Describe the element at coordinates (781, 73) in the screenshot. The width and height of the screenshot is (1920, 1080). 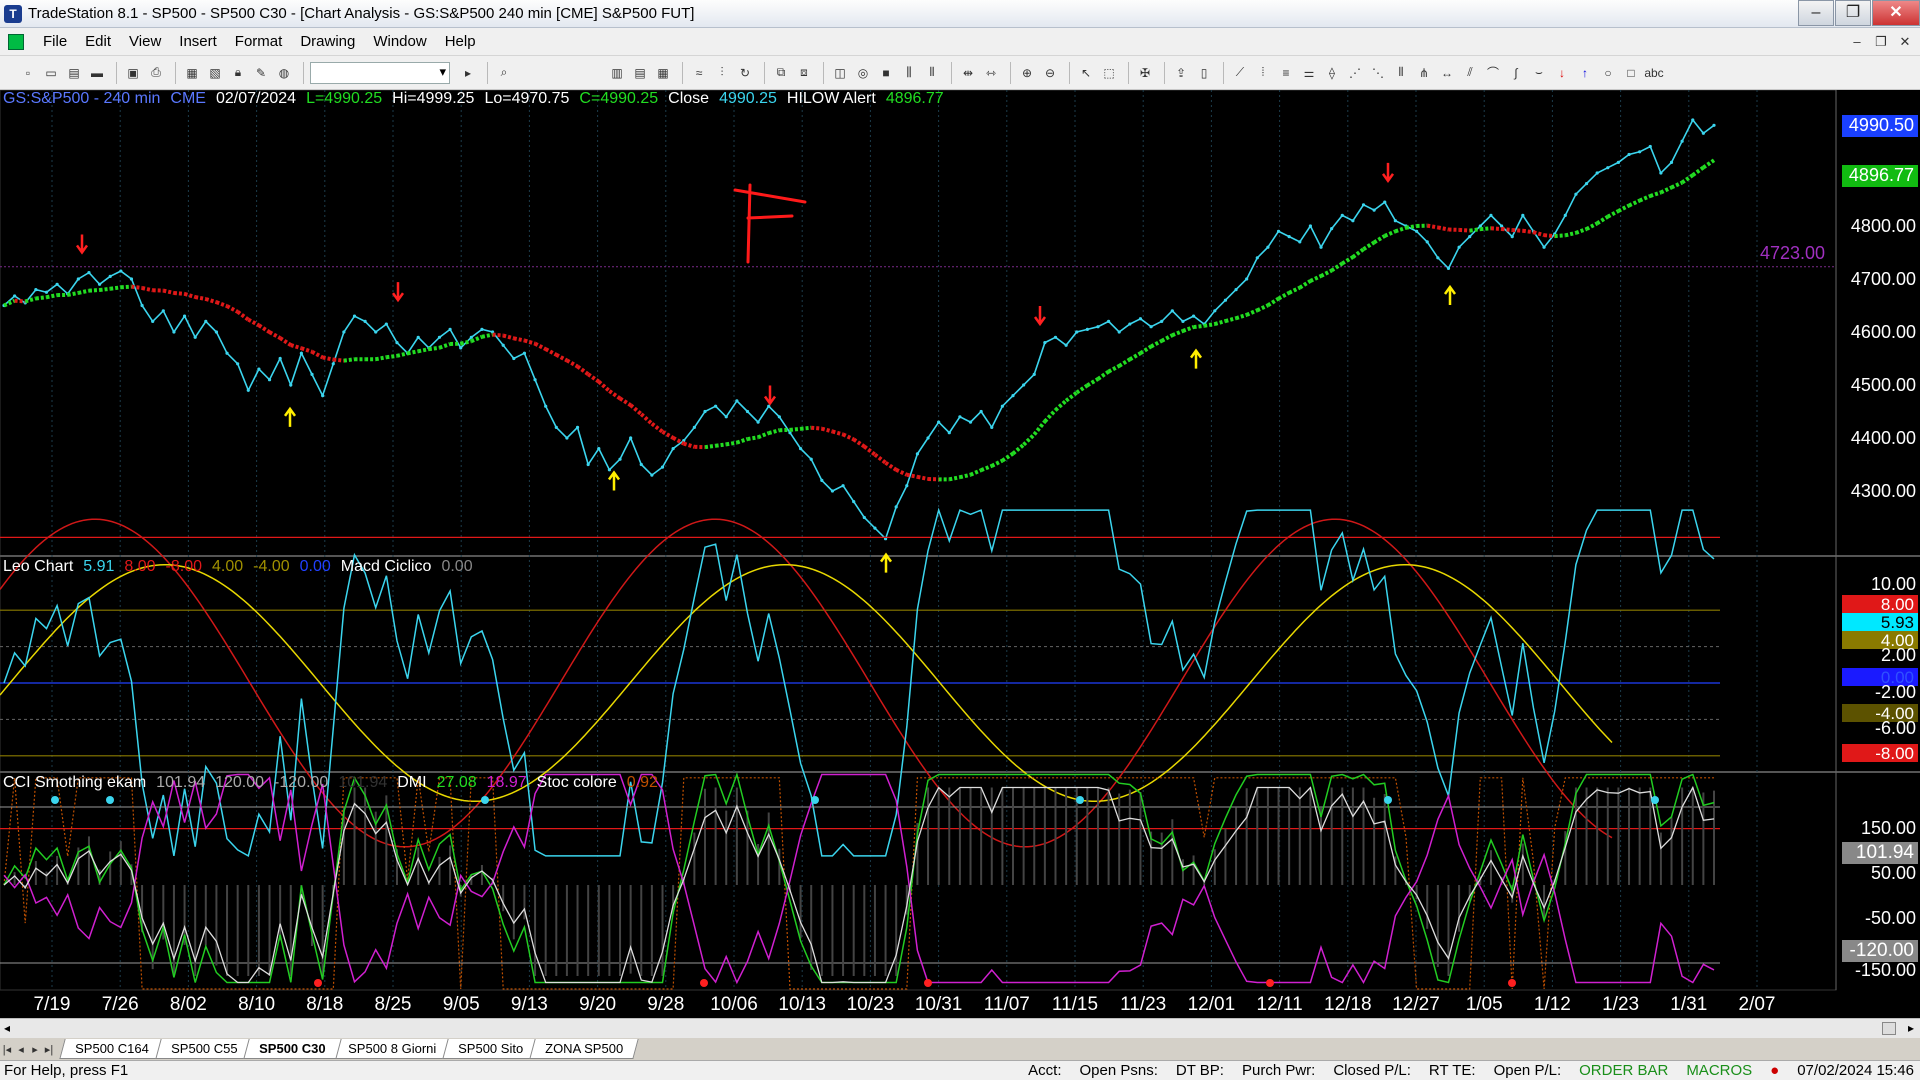
I see `copy-icon: ⧉` at that location.